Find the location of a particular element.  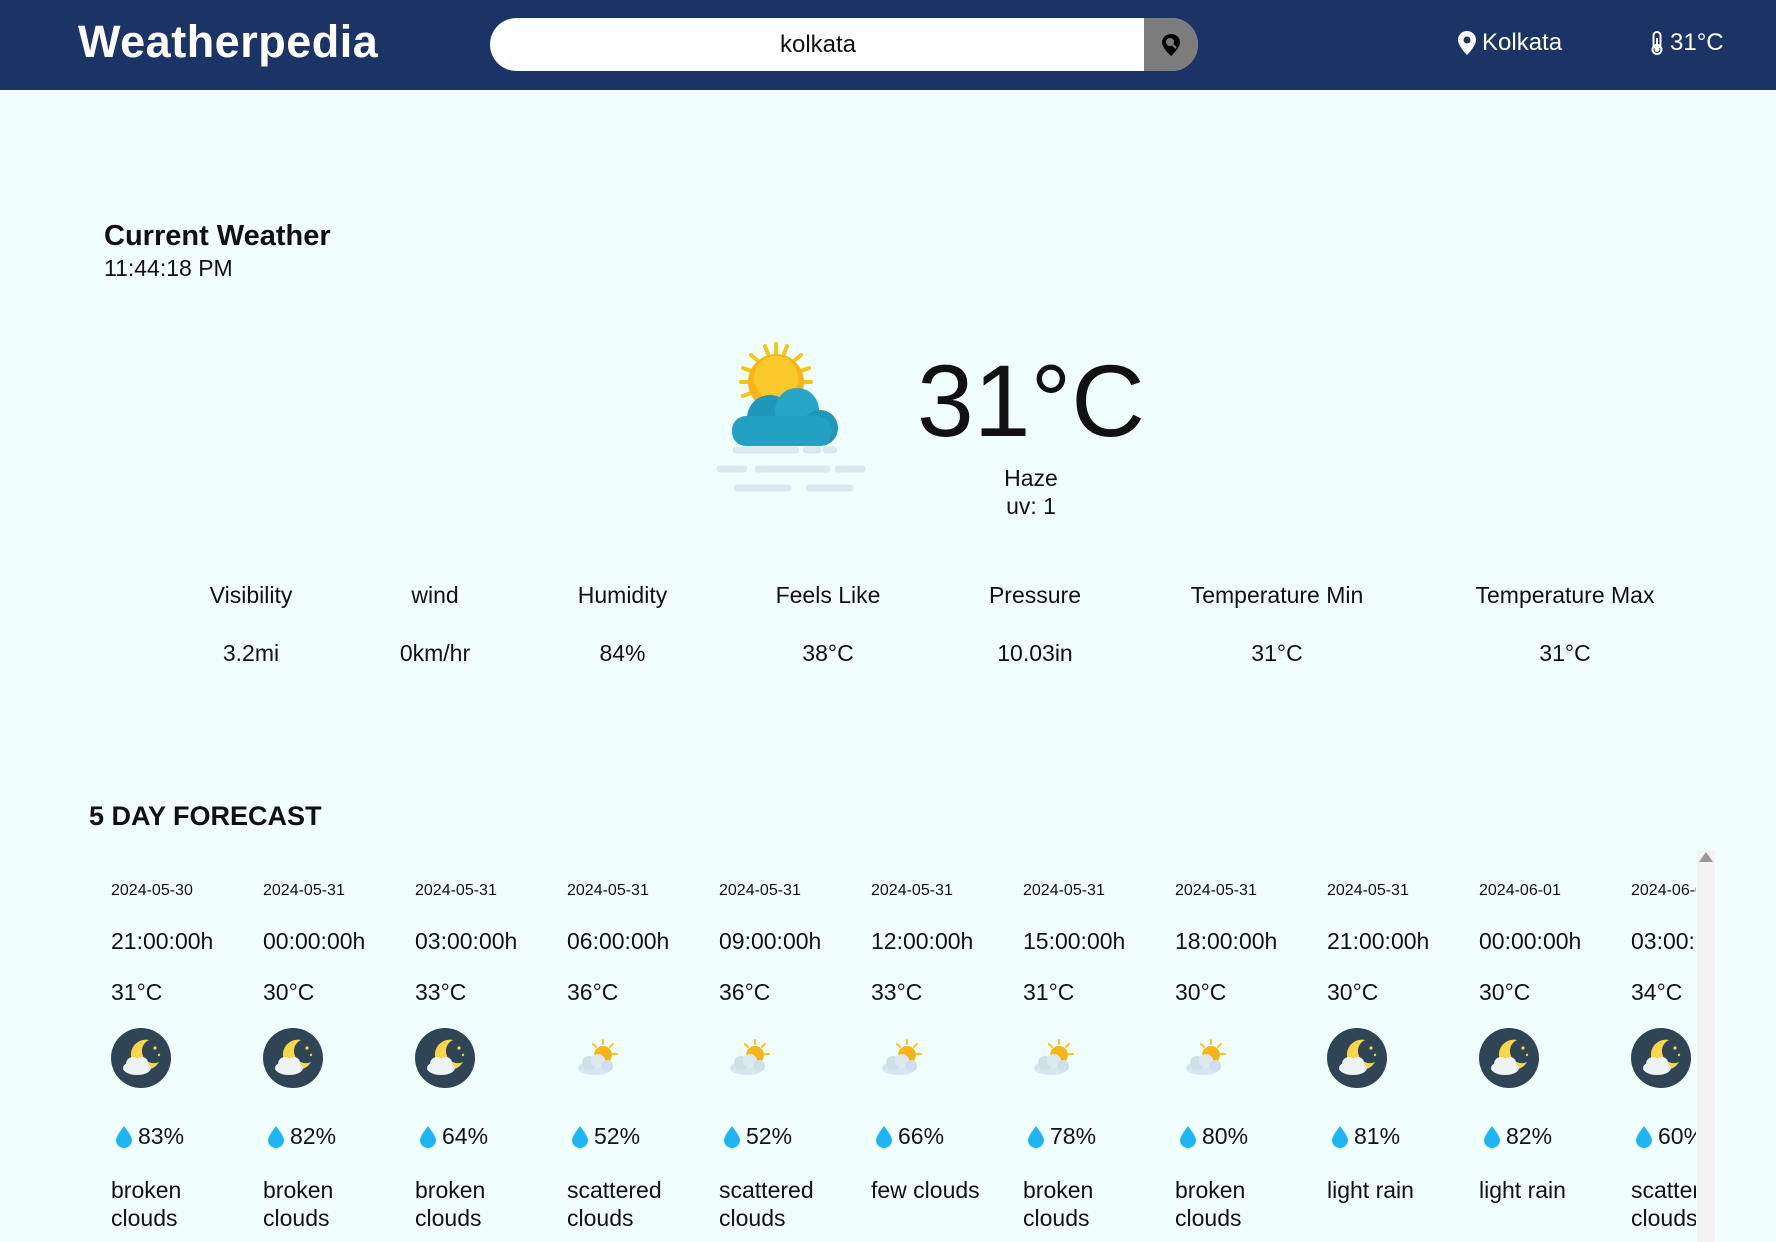

forecast-temp: 33°C is located at coordinates (441, 992).